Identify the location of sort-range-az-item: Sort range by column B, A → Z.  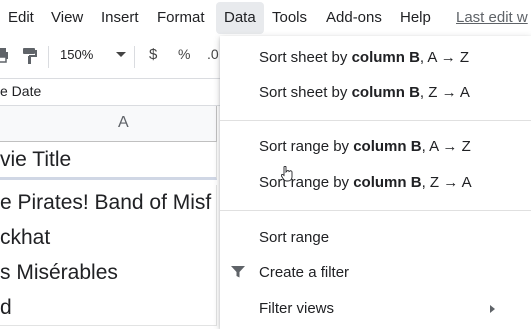
(365, 146).